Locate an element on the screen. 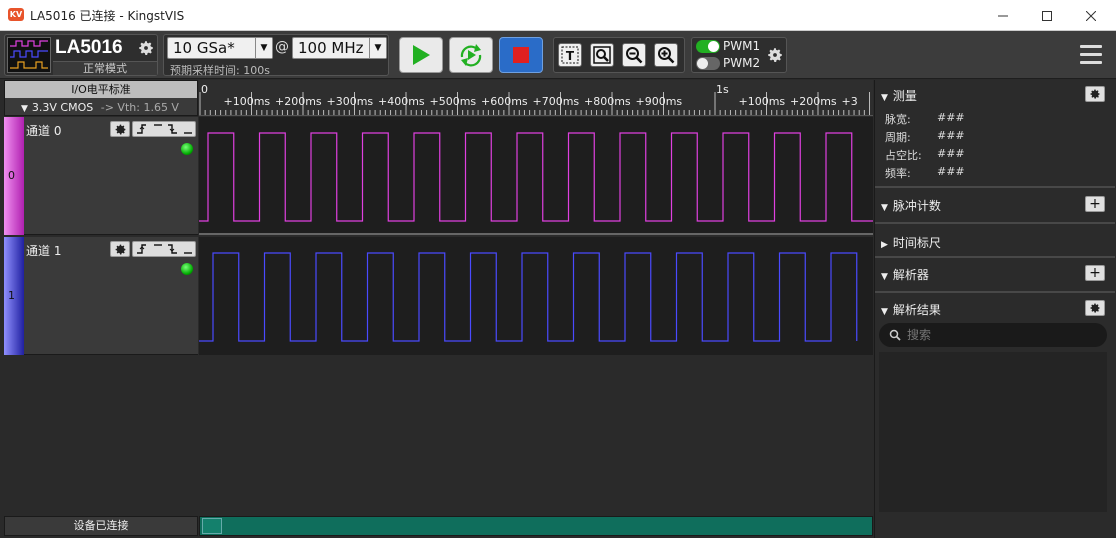  device-icon is located at coordinates (29, 55).